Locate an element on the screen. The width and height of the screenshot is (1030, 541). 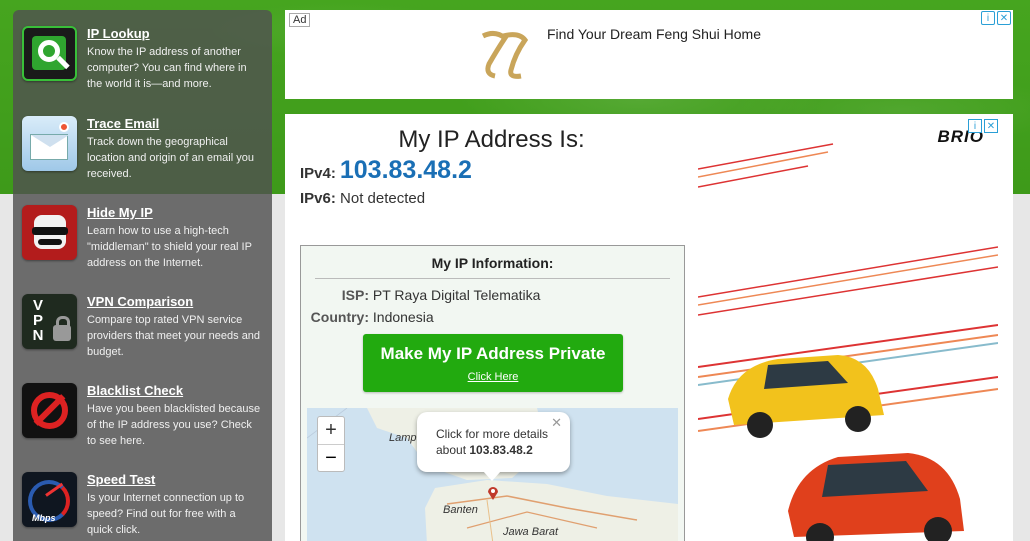
isp-row: ISP: PT Raya Digital Telematika is located at coordinates (421, 295).